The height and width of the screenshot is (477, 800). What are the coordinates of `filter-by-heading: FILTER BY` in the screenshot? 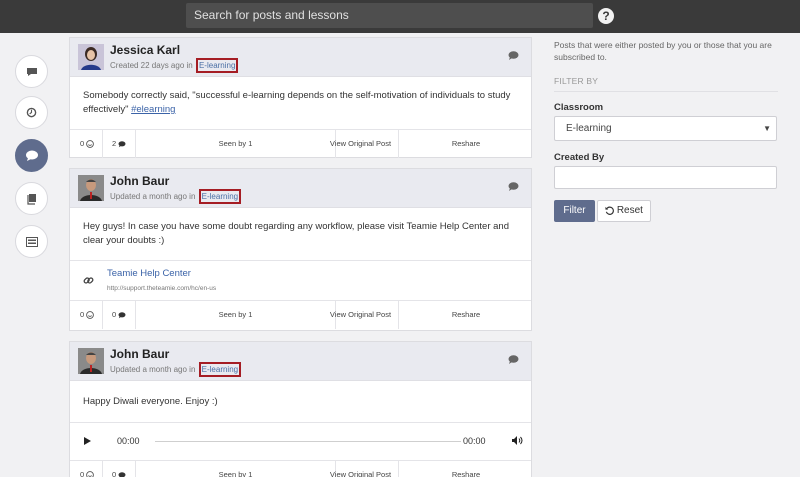 It's located at (576, 81).